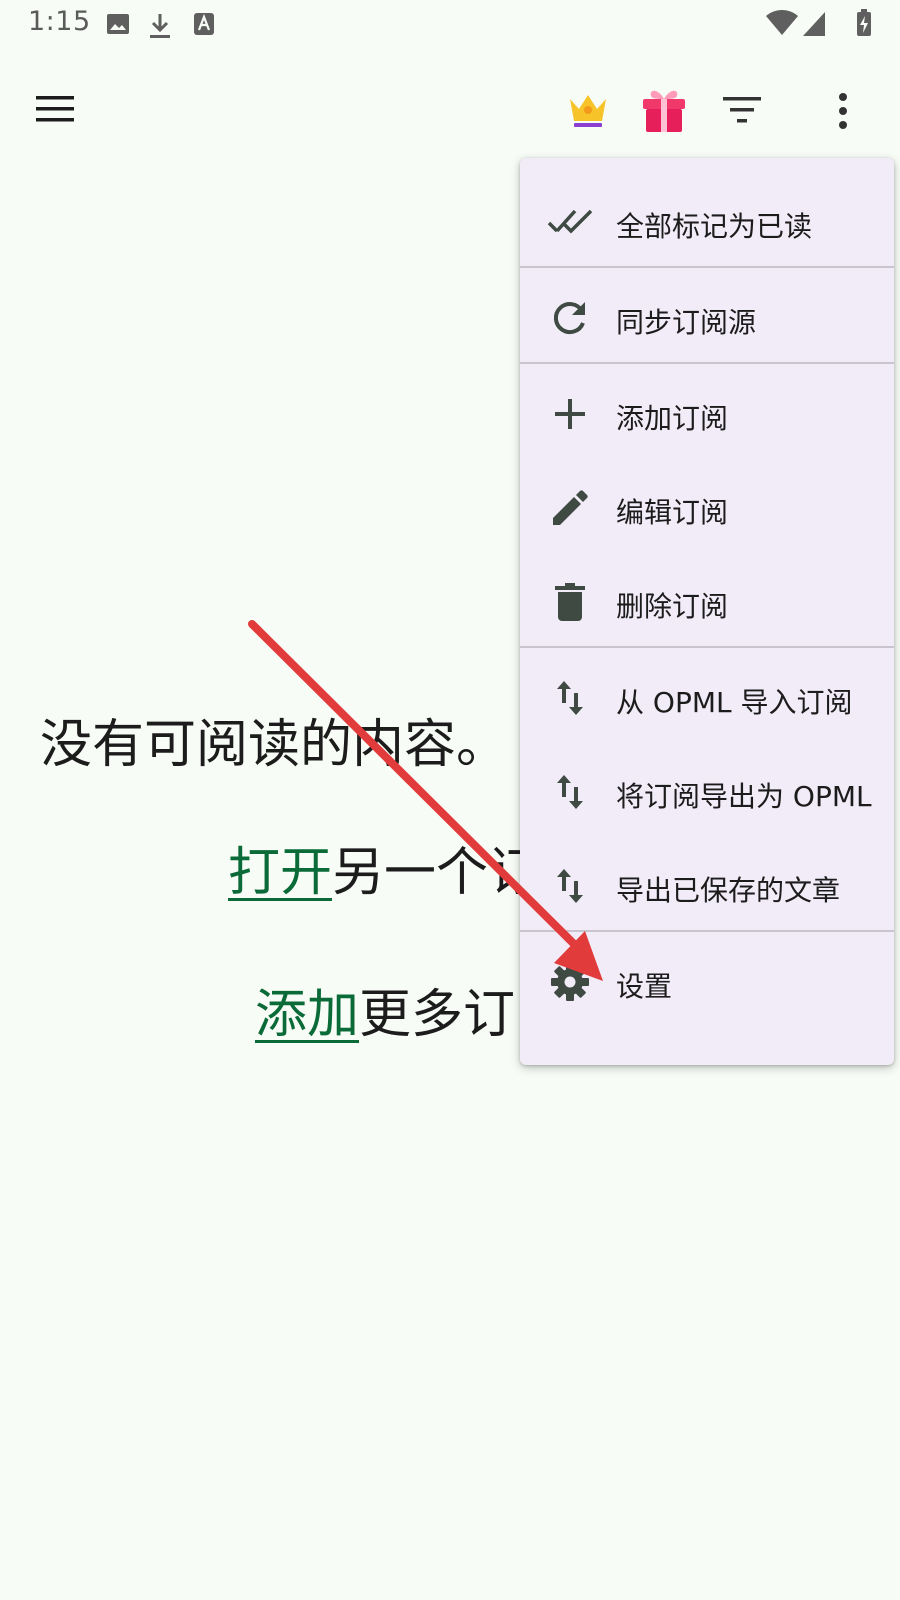  Describe the element at coordinates (570, 414) in the screenshot. I see `plus-icon` at that location.